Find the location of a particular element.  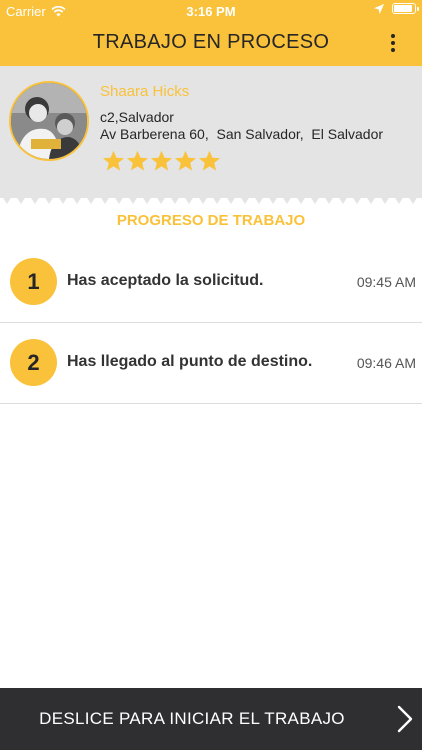

avatar is located at coordinates (49, 121).